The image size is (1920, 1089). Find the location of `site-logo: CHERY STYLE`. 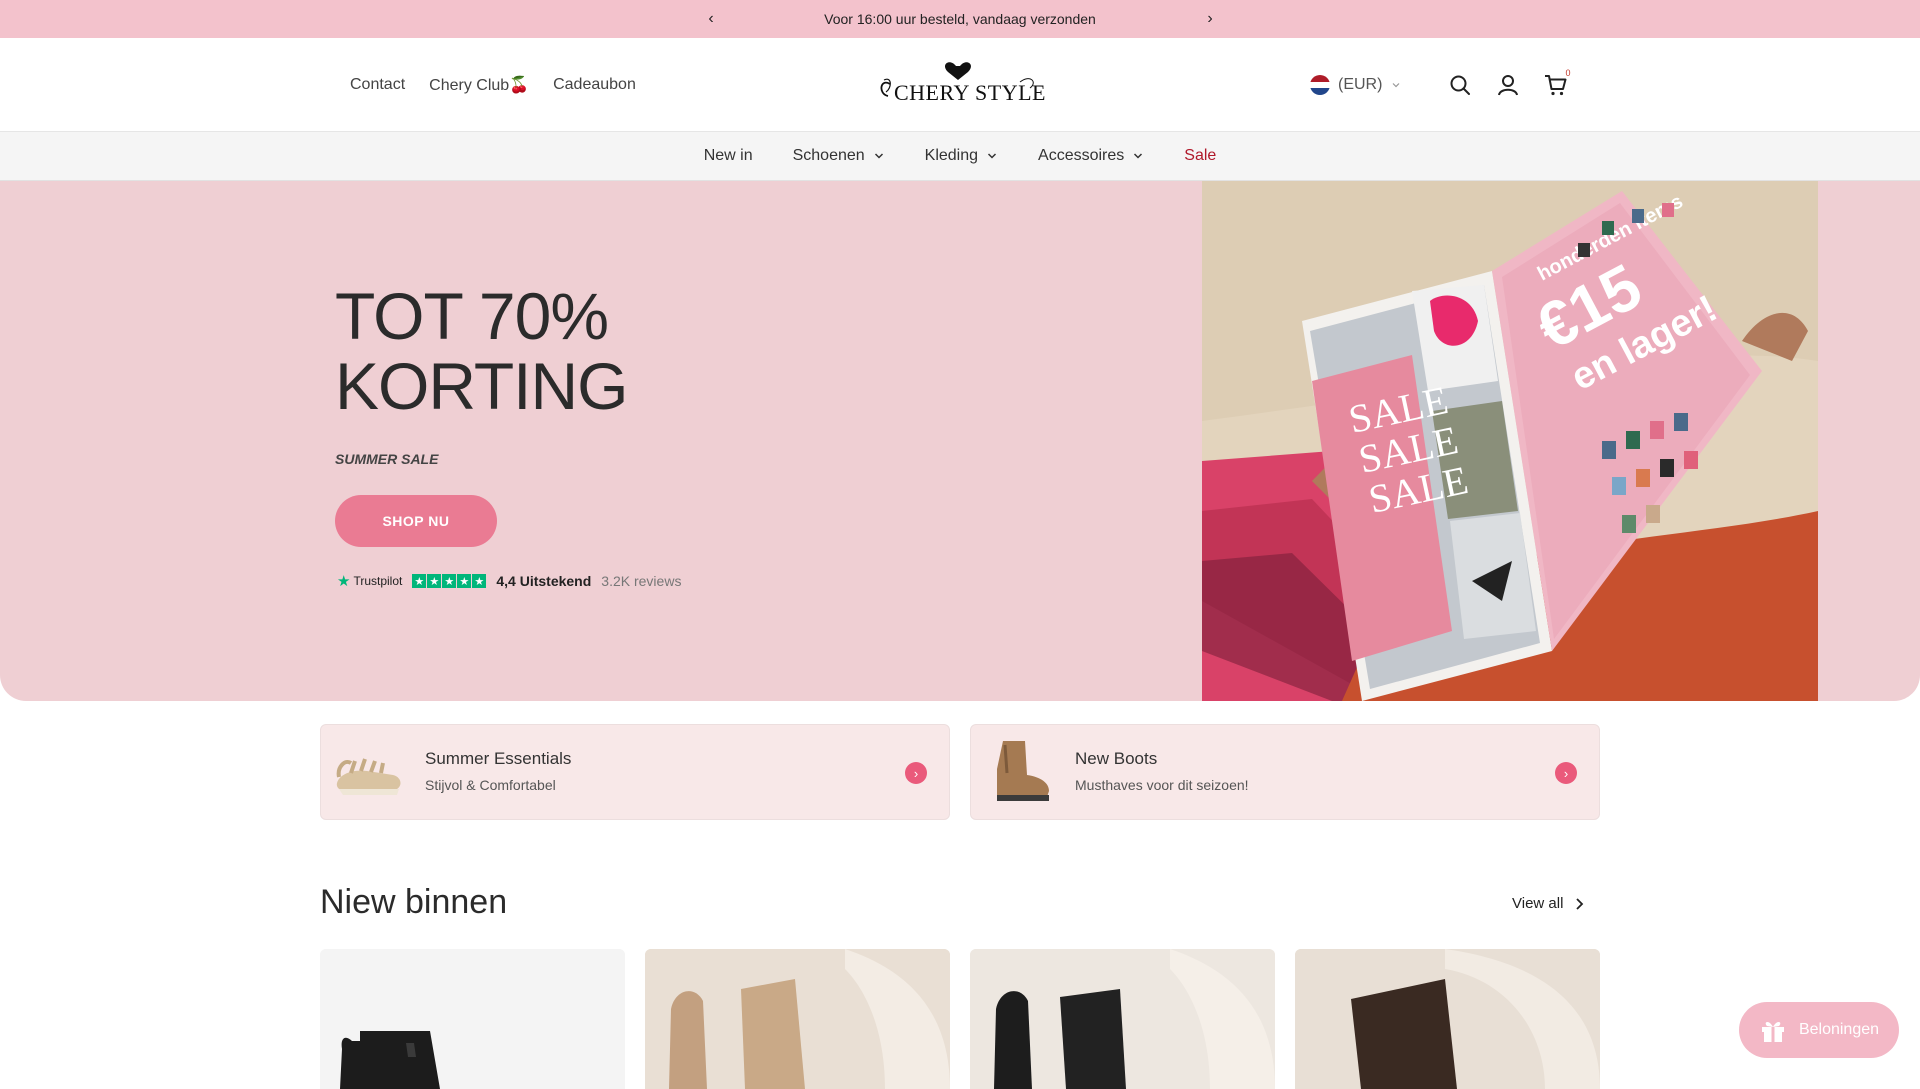

site-logo: CHERY STYLE is located at coordinates (960, 85).